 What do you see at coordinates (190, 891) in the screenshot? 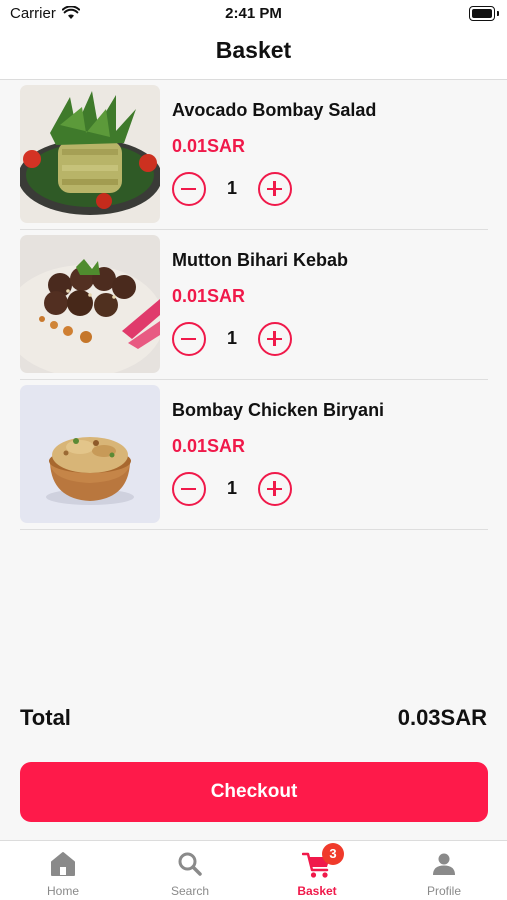
I see `tab-search-label: Search` at bounding box center [190, 891].